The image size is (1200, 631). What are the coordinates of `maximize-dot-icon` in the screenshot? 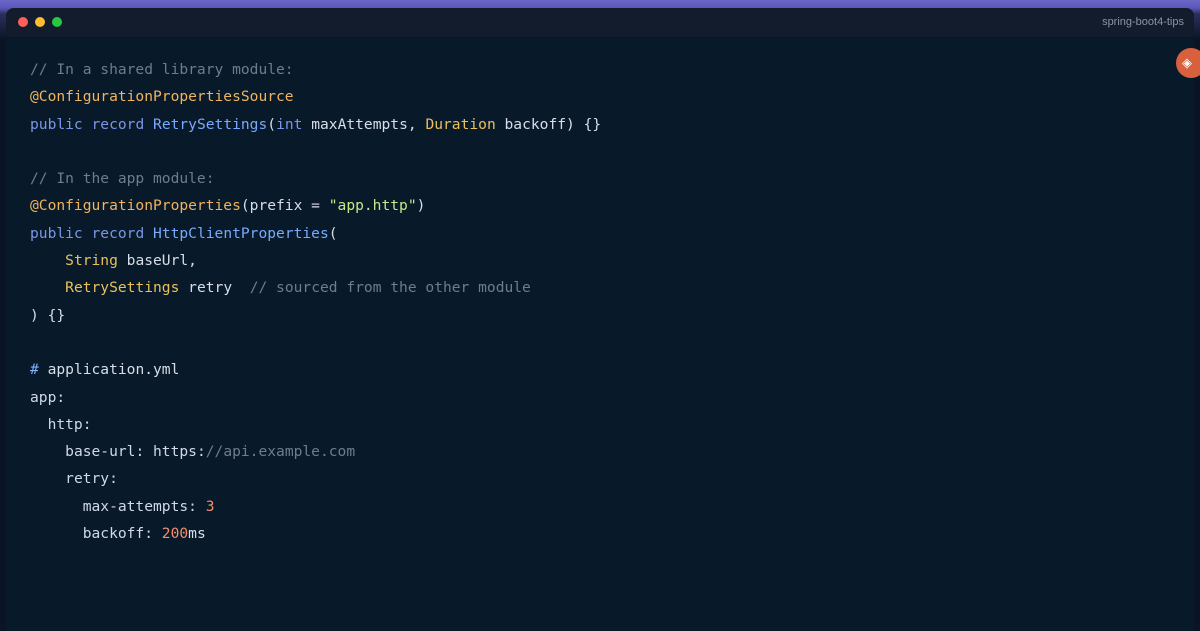 It's located at (57, 22).